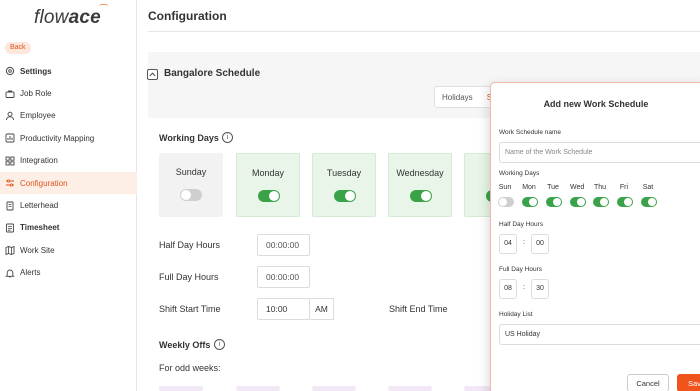 The image size is (700, 391). I want to click on day-card-monday: Monday, so click(268, 185).